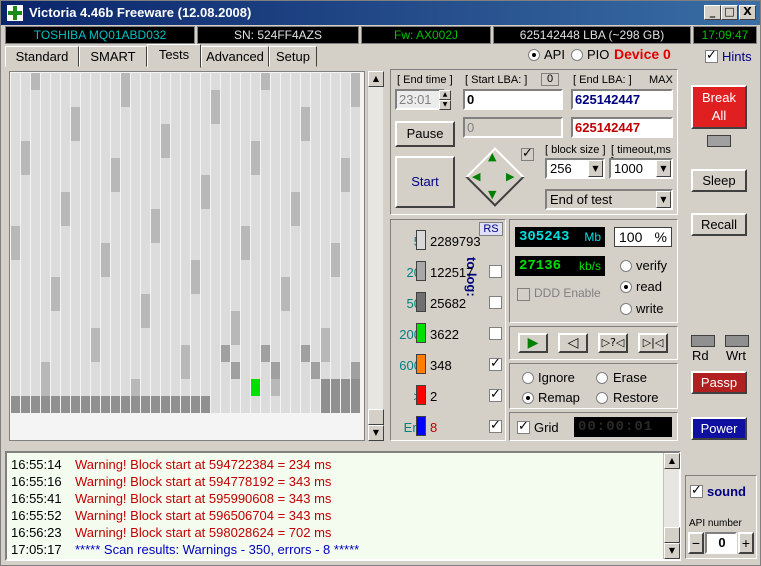  Describe the element at coordinates (609, 199) in the screenshot. I see `end-action-select: End of test ▼` at that location.